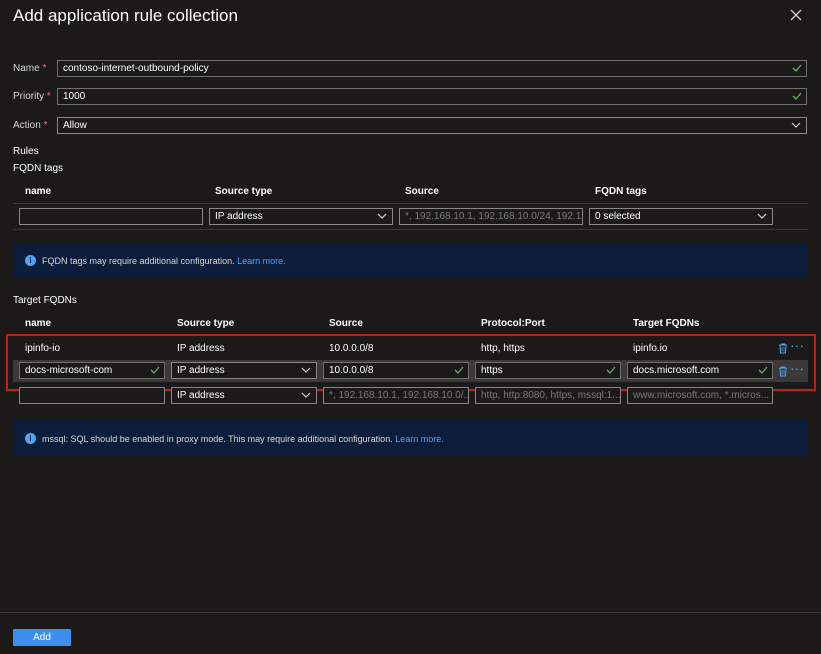  I want to click on fqdn-tag-source-type-select: IP address, so click(301, 216).